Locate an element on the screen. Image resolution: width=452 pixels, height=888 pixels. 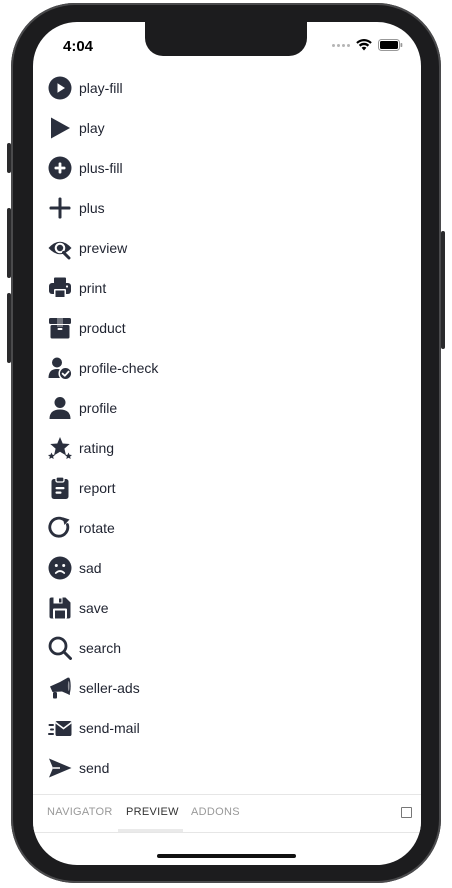
icon-row-plus: plus is located at coordinates (102, 208).